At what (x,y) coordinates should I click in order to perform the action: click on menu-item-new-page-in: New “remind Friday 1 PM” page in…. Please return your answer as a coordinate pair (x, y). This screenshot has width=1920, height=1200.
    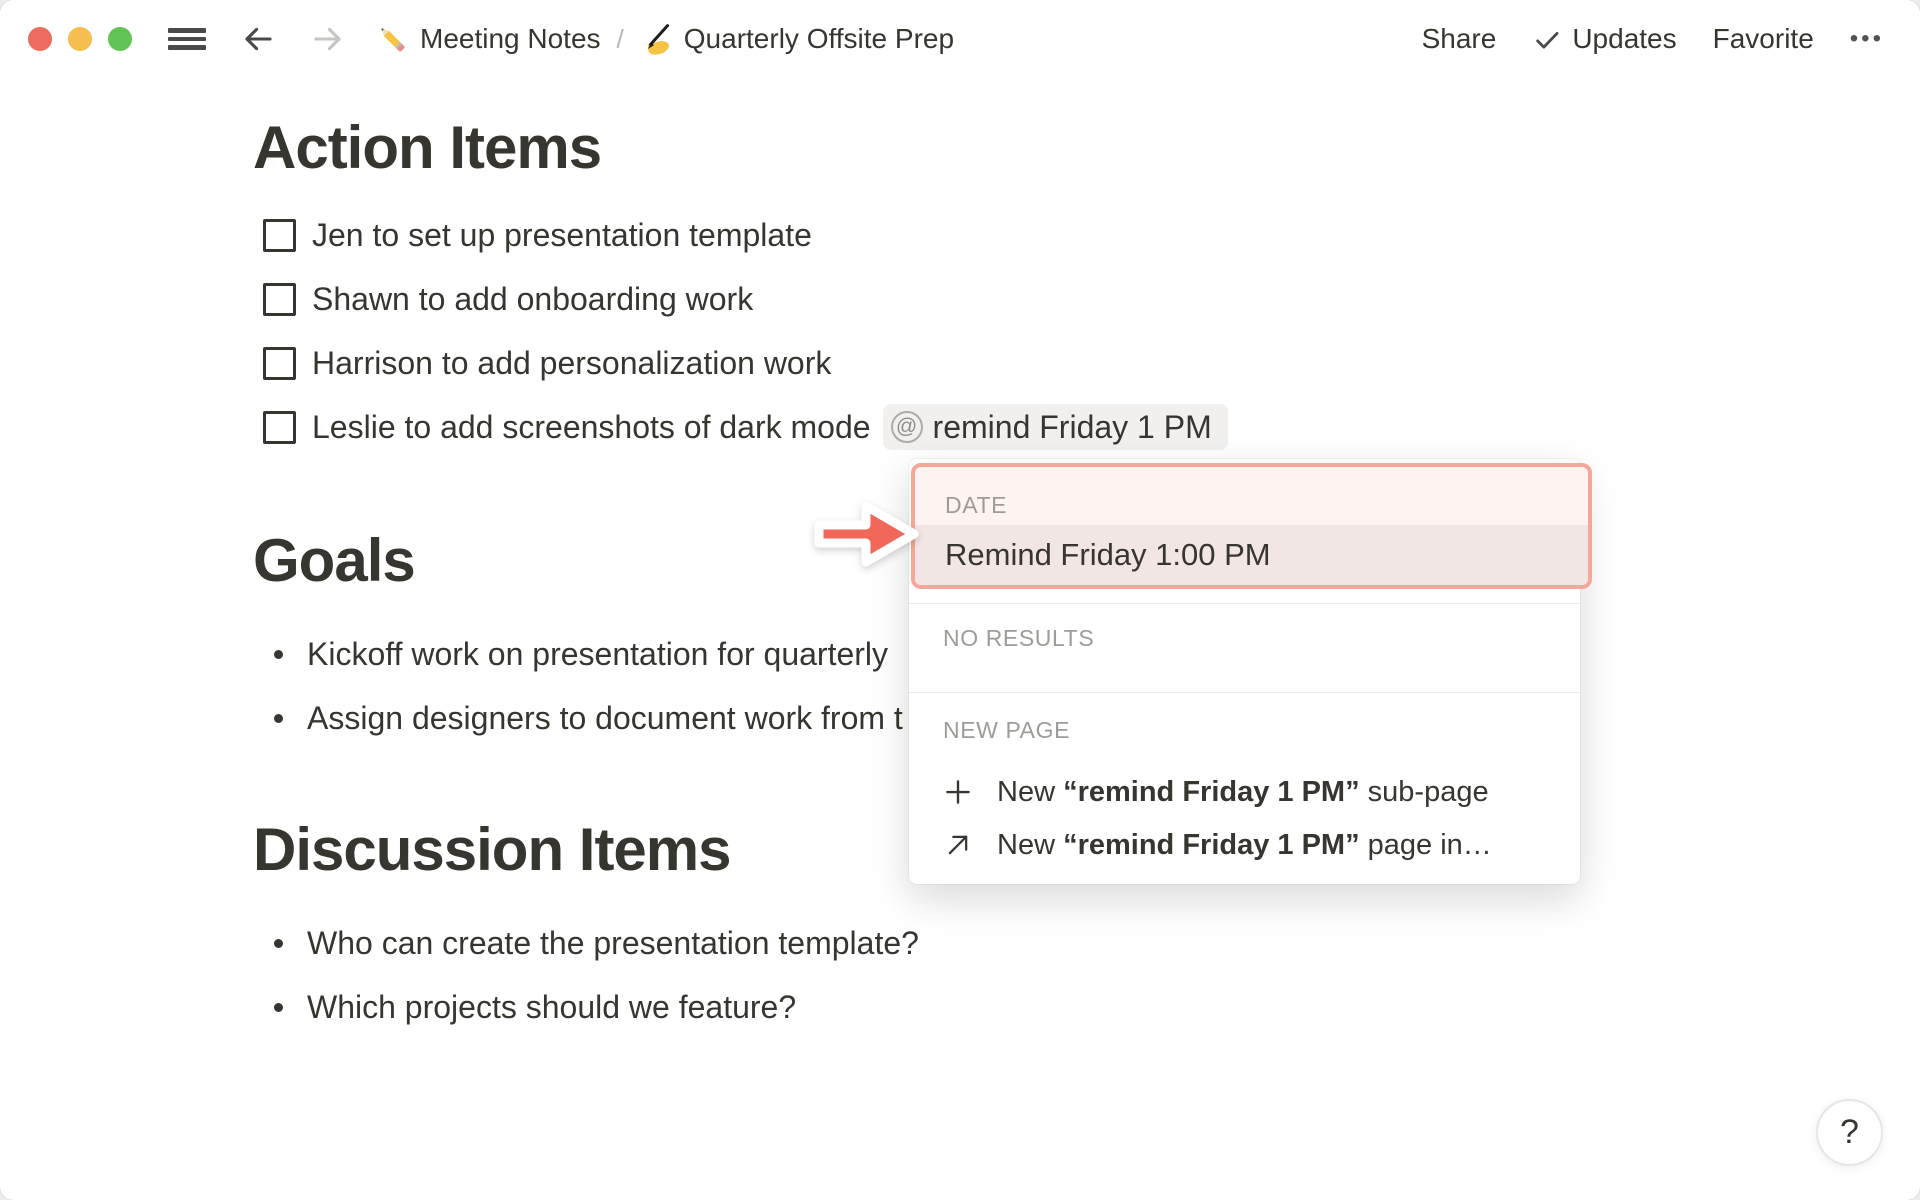
    Looking at the image, I should click on (1244, 845).